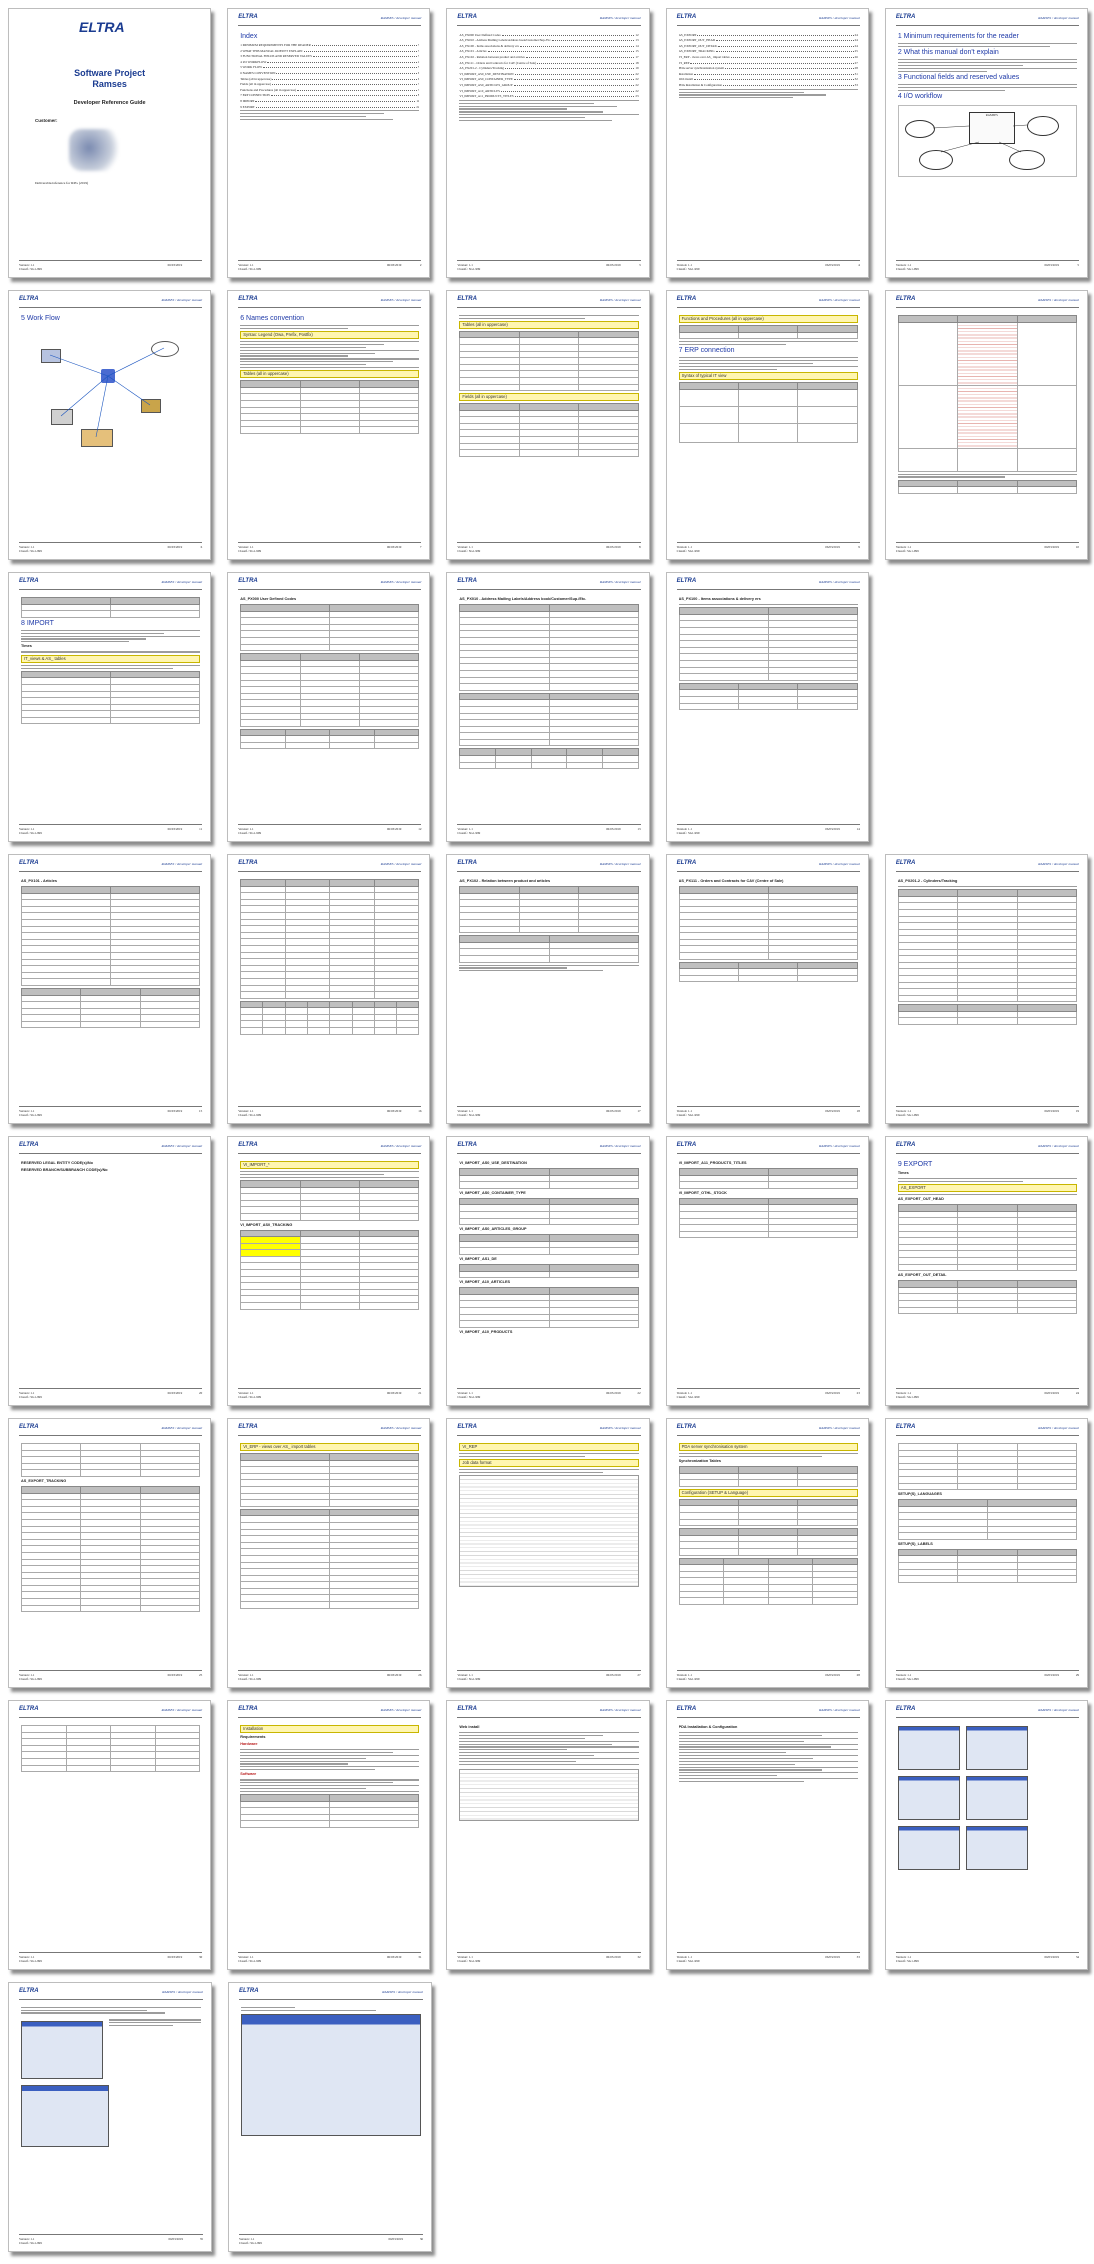 Image resolution: width=1094 pixels, height=2264 pixels. What do you see at coordinates (329, 62) in the screenshot?
I see `toc-entry: 4 I/O WORKFLOW 4` at bounding box center [329, 62].